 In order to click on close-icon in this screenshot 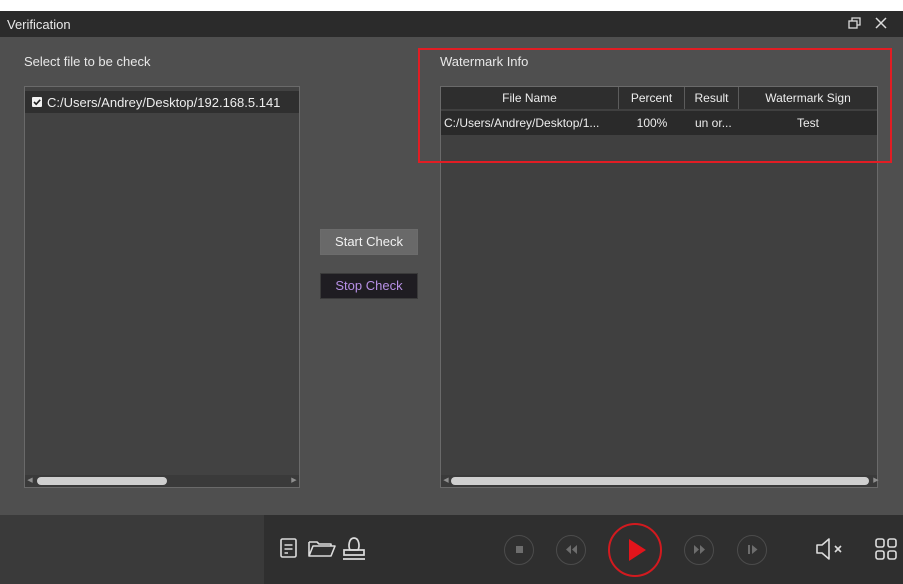, I will do `click(881, 24)`.